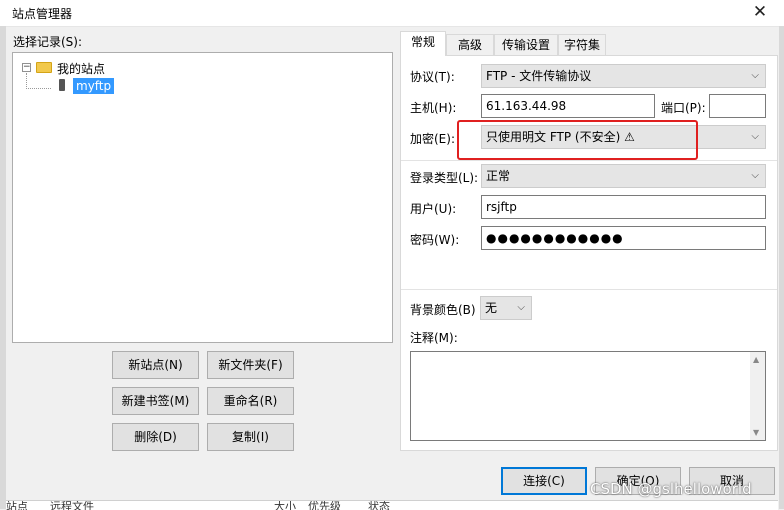  I want to click on scroll-up-icon: ▲, so click(756, 359).